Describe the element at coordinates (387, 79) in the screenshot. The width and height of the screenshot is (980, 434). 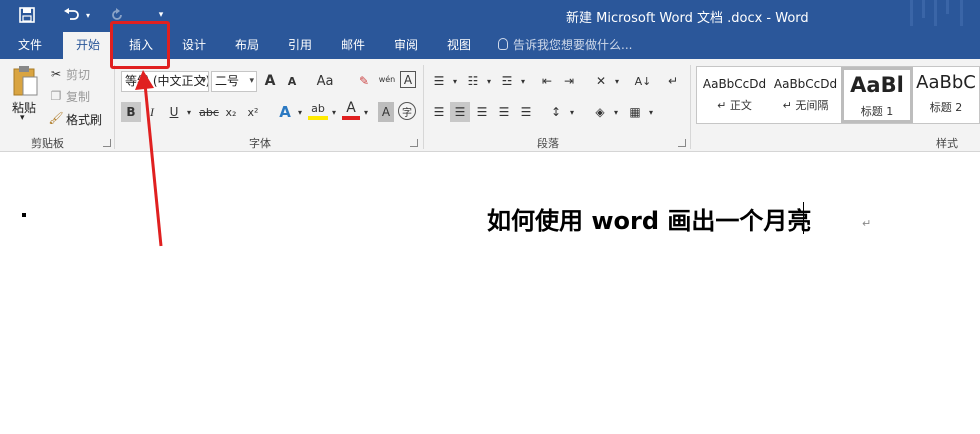
I see `phonetic-guide-icon: wén` at that location.